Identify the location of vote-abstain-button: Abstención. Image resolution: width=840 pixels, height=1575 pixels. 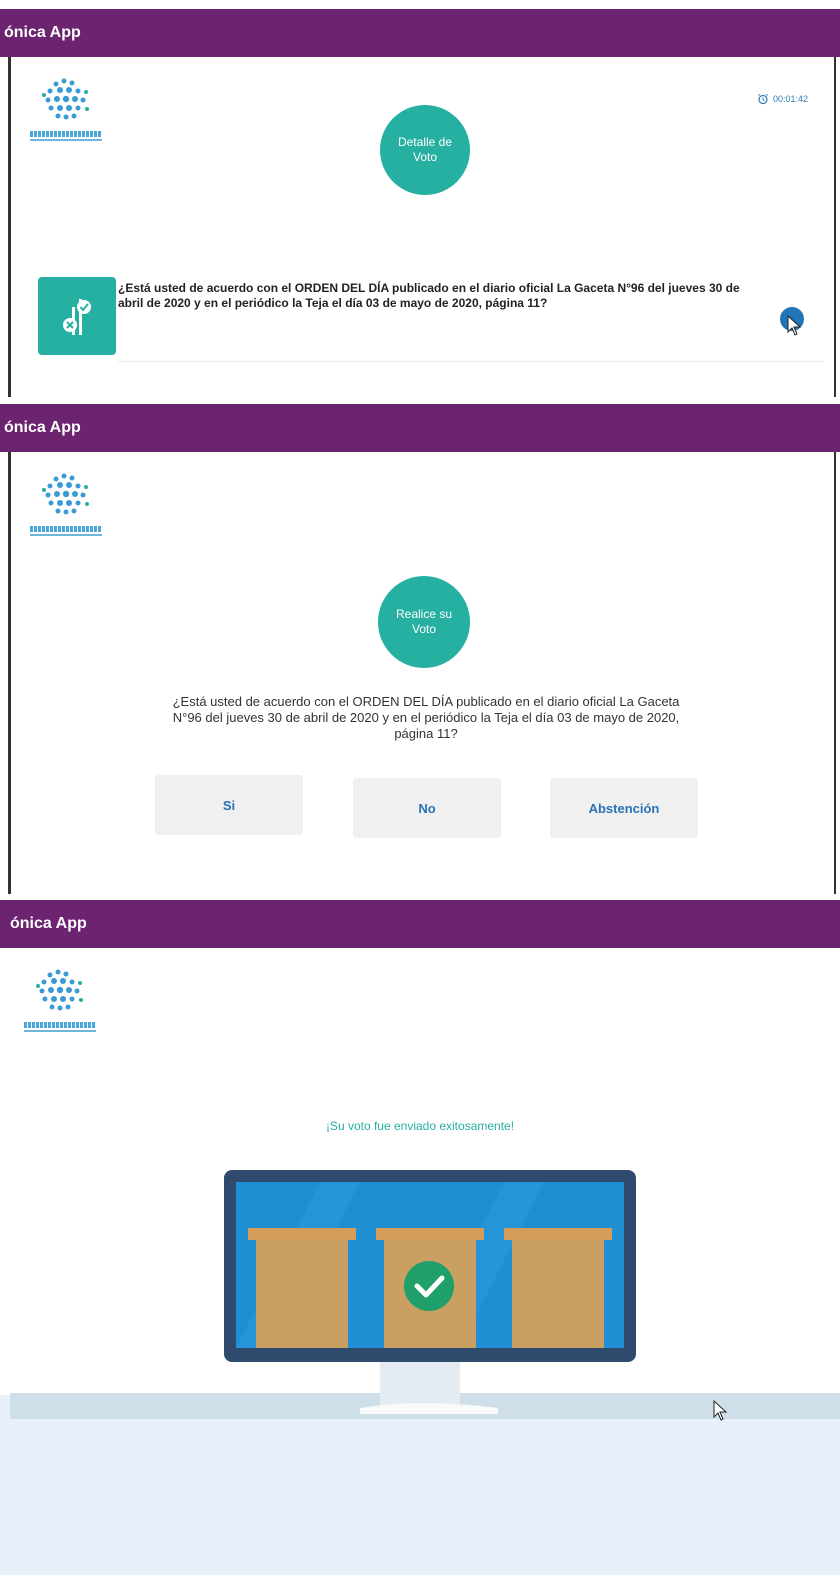
(624, 808).